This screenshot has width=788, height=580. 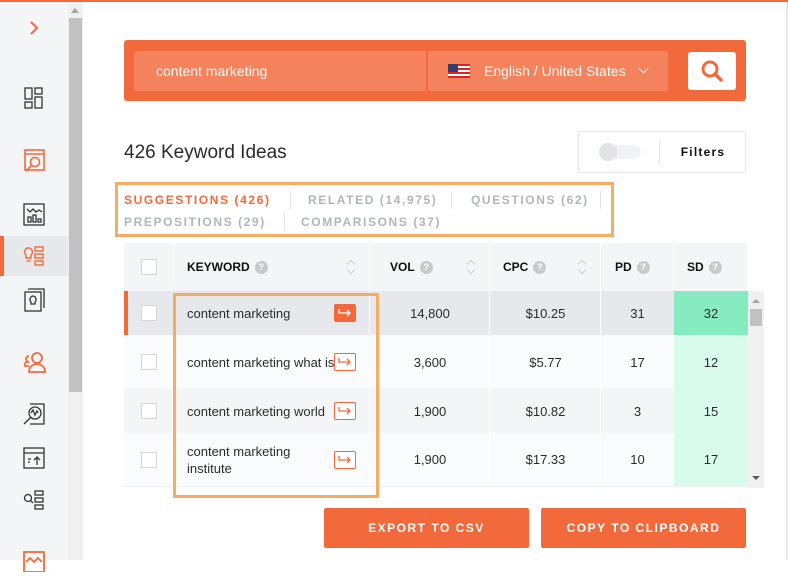 What do you see at coordinates (371, 222) in the screenshot?
I see `tab-comparisons: COMPARISONS (37)` at bounding box center [371, 222].